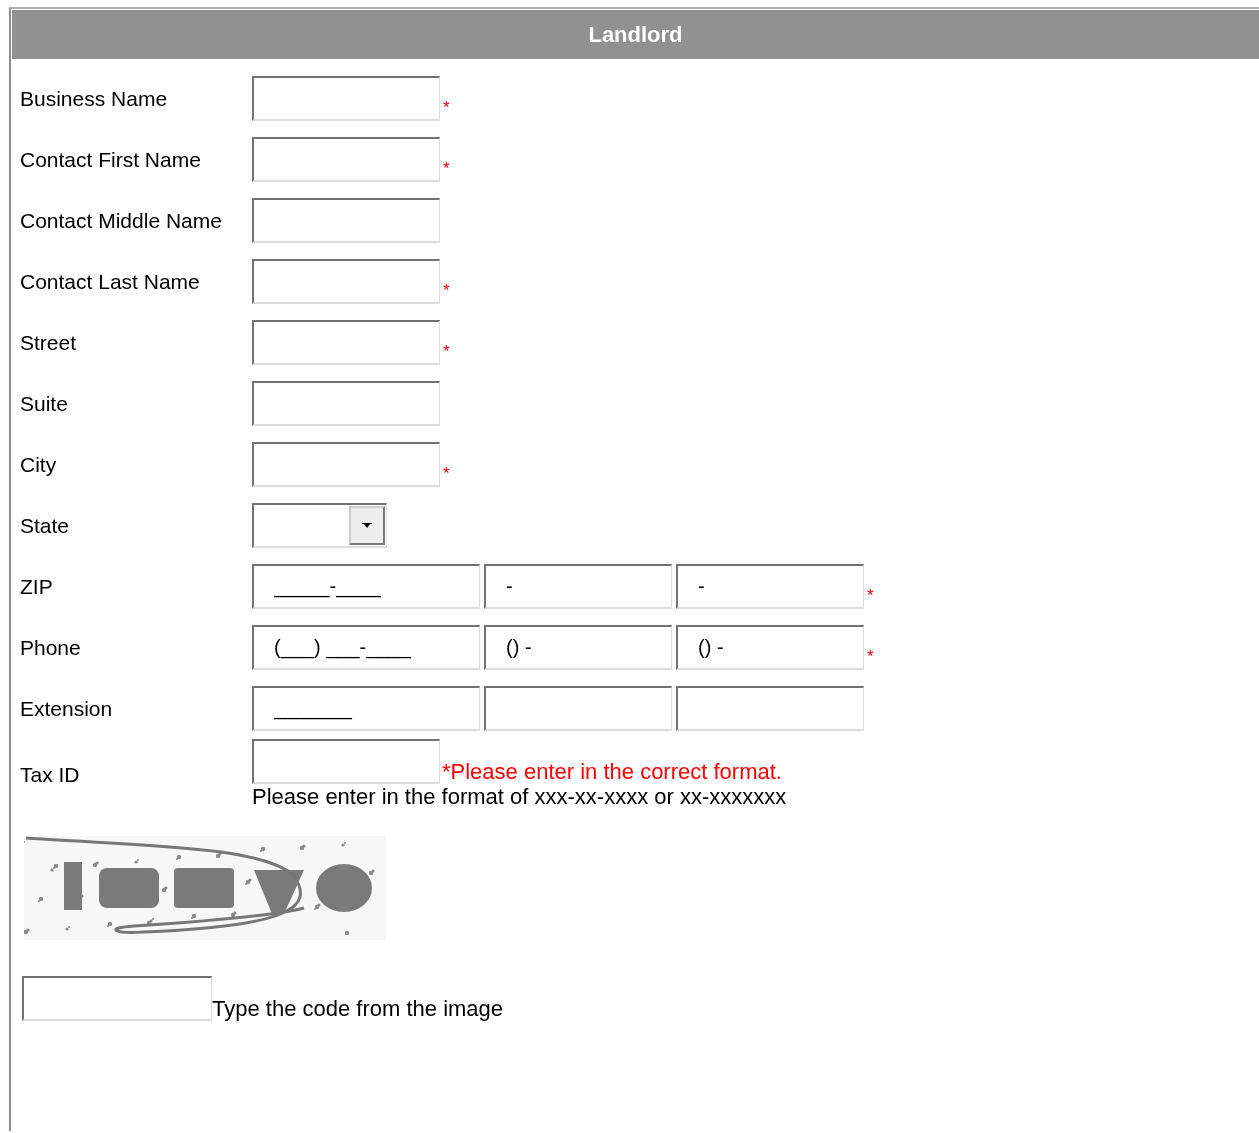  I want to click on error-message: *Please enter in the correct format., so click(612, 772).